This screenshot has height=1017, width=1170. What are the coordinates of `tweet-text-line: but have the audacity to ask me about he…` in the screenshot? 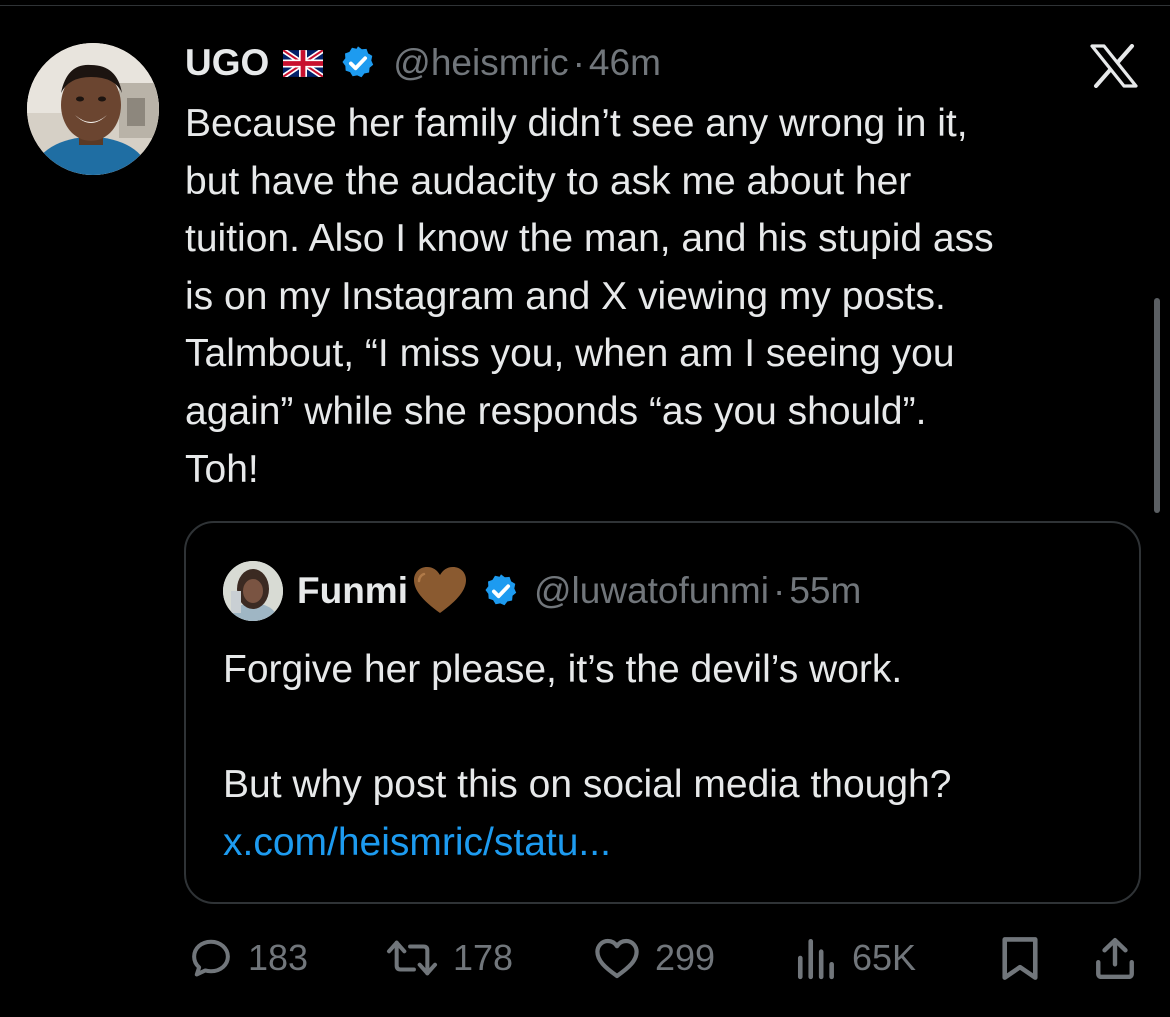 It's located at (548, 181).